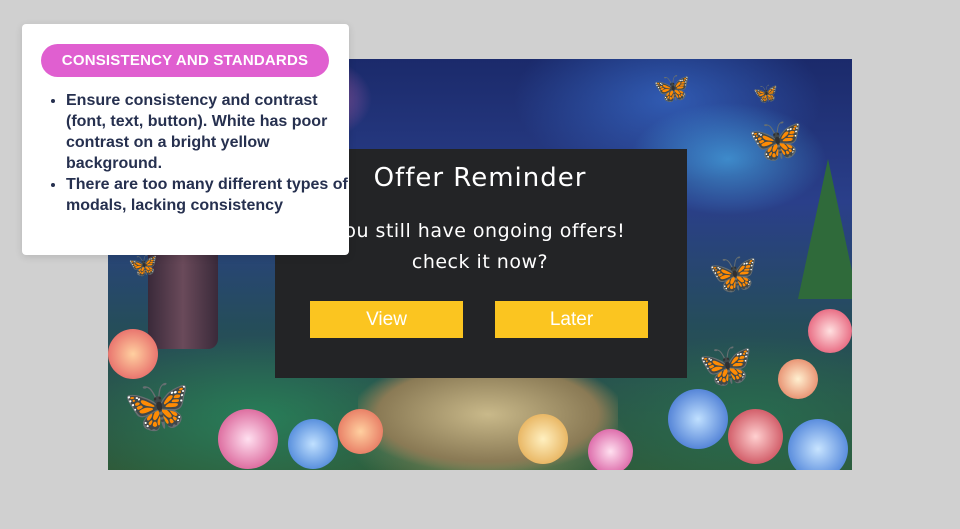 The height and width of the screenshot is (529, 960). What do you see at coordinates (571, 319) in the screenshot?
I see `later-button: Later` at bounding box center [571, 319].